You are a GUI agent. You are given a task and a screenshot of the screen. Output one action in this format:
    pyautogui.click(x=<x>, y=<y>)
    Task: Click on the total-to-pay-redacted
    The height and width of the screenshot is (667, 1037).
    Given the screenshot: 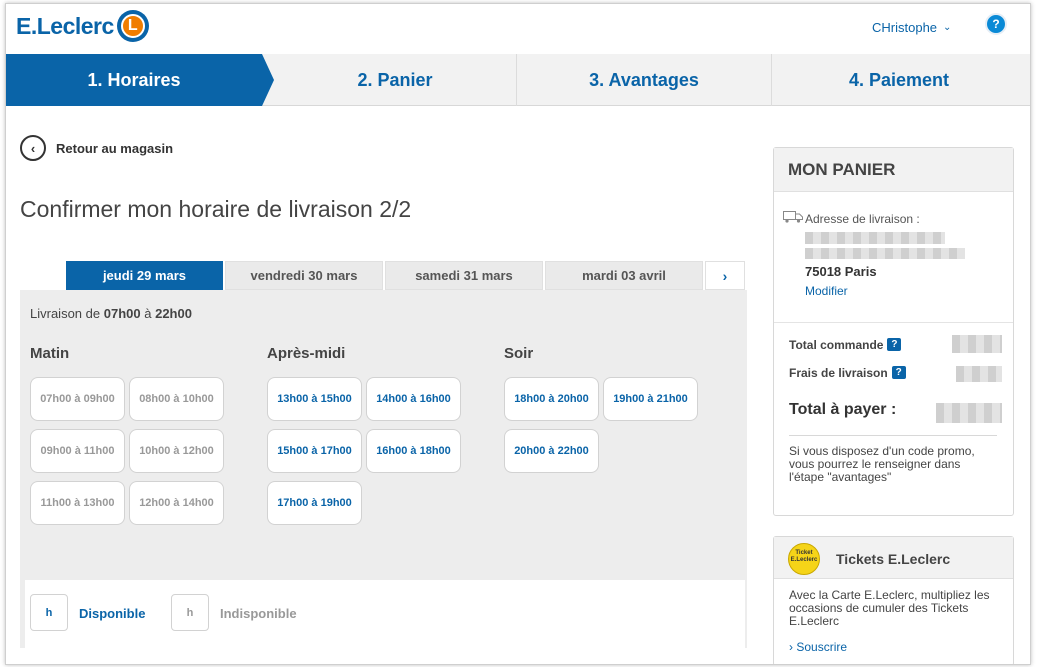 What is the action you would take?
    pyautogui.click(x=969, y=413)
    